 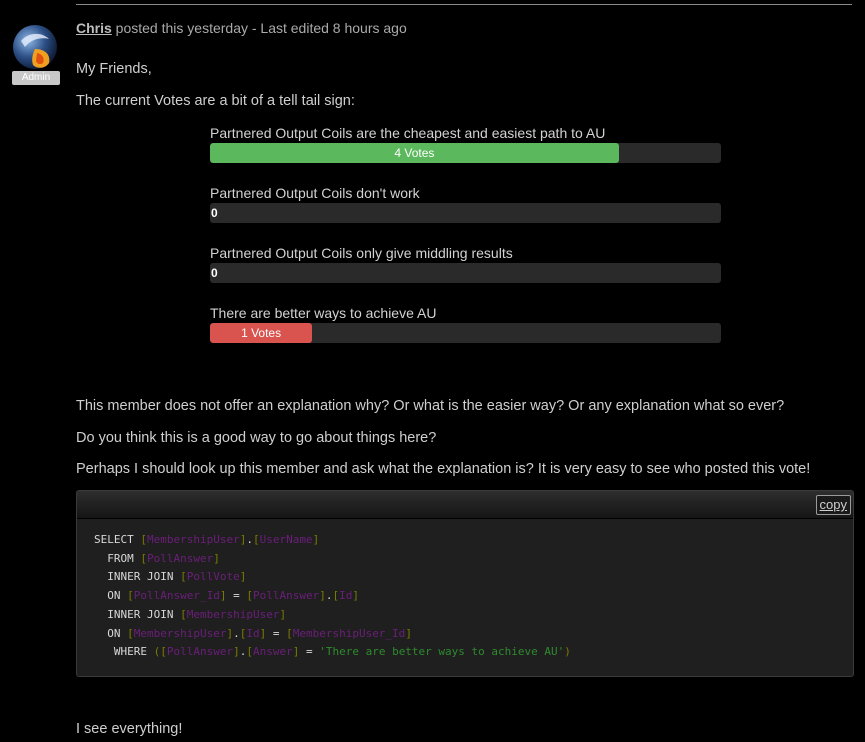 I want to click on admin-badge: Admin, so click(x=36, y=78).